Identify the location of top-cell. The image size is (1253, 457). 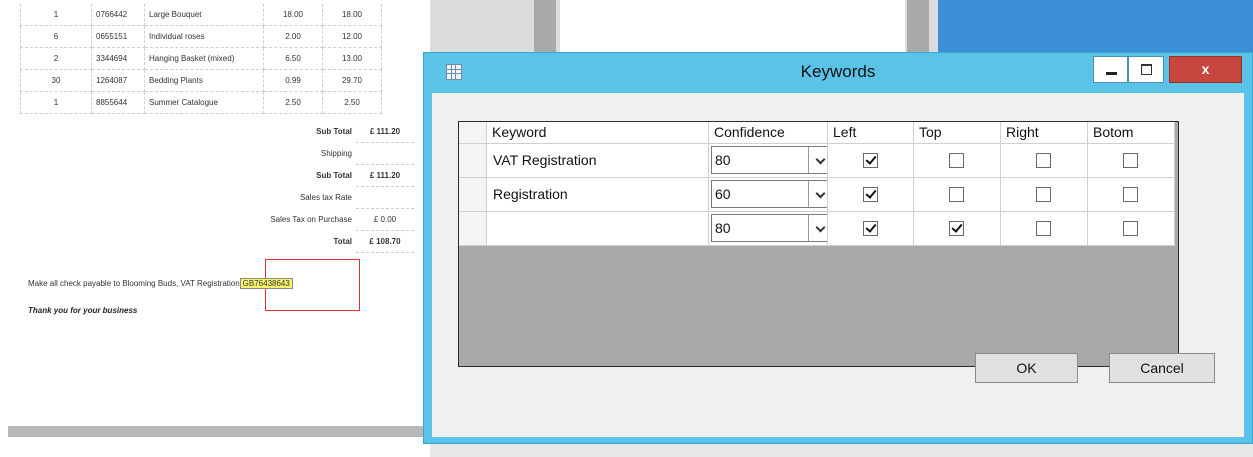
(957, 161).